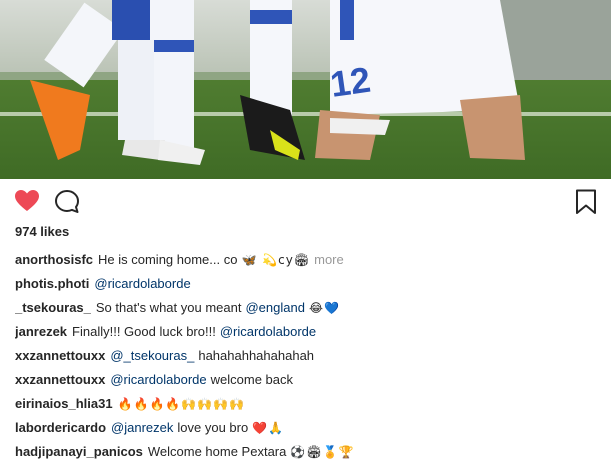 The height and width of the screenshot is (465, 611). What do you see at coordinates (251, 379) in the screenshot?
I see `comment-text: welcome back` at bounding box center [251, 379].